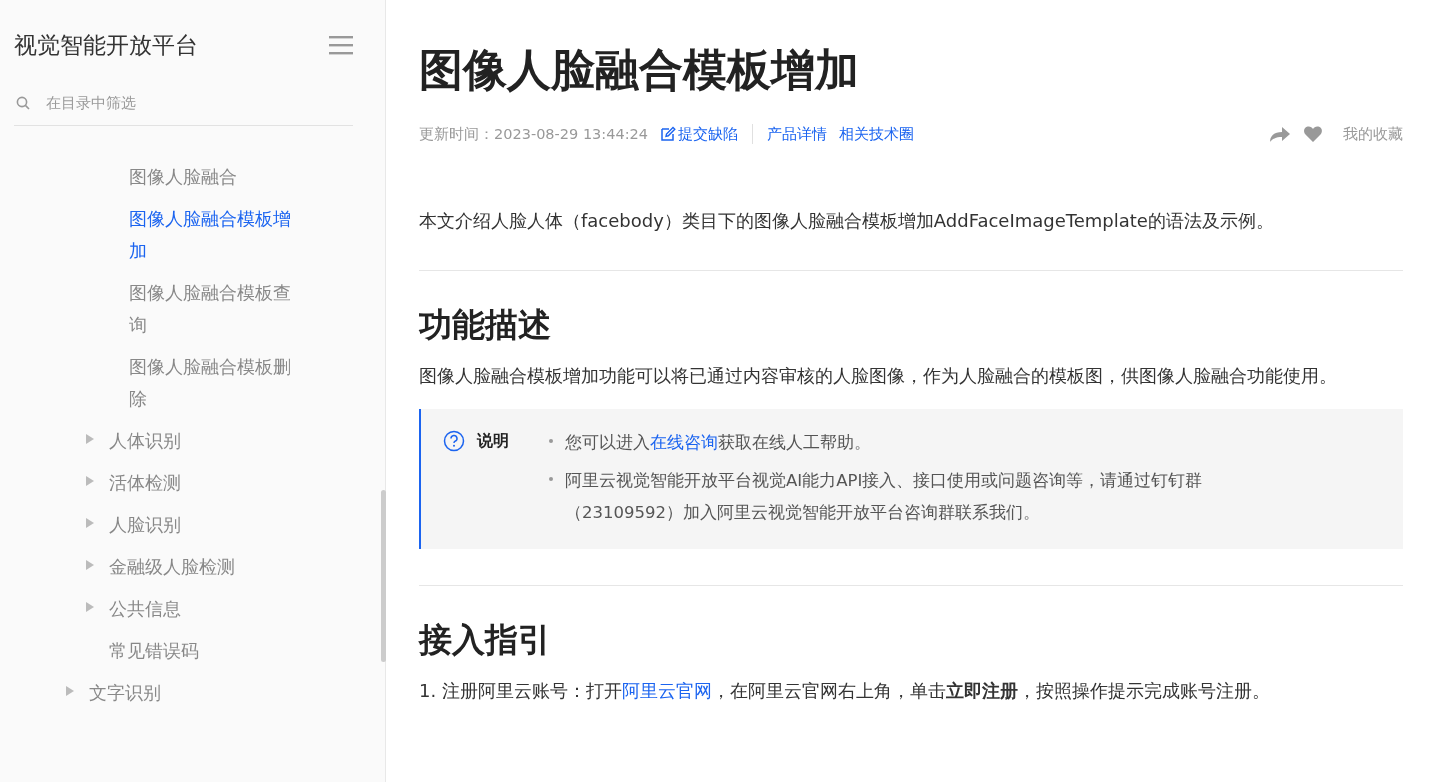 This screenshot has width=1443, height=782. I want to click on section-heading: 接入指引, so click(485, 640).